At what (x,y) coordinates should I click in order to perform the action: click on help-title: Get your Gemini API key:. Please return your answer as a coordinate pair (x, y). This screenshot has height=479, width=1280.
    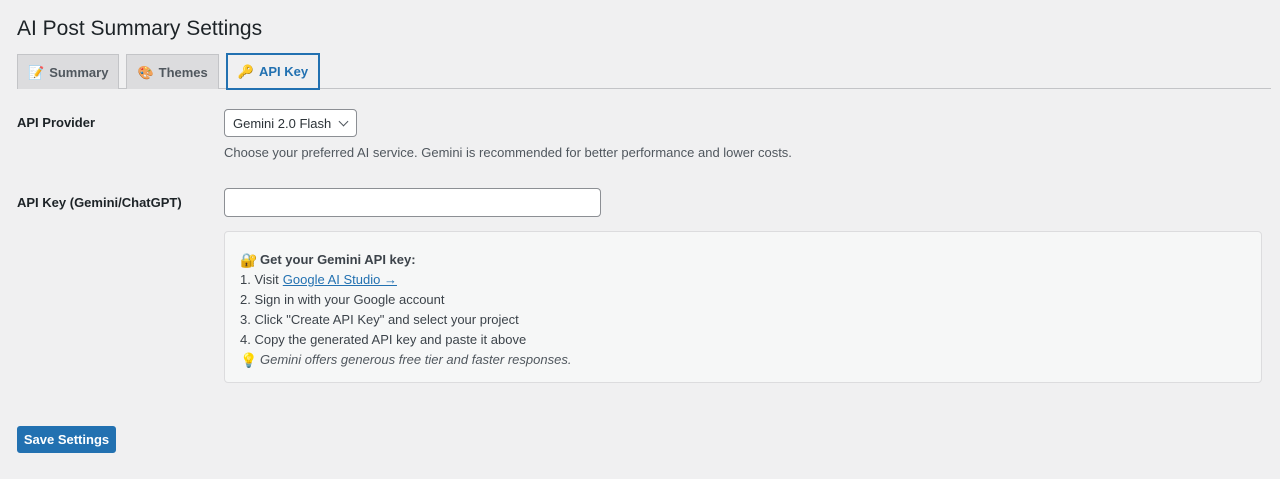
    Looking at the image, I should click on (338, 259).